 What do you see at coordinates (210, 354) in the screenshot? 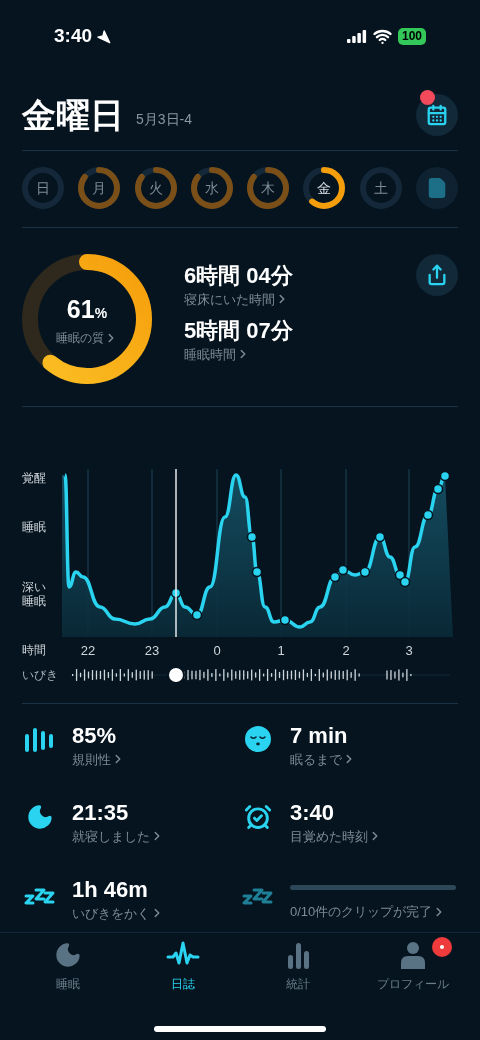
I see `metric-label: 睡眠時間` at bounding box center [210, 354].